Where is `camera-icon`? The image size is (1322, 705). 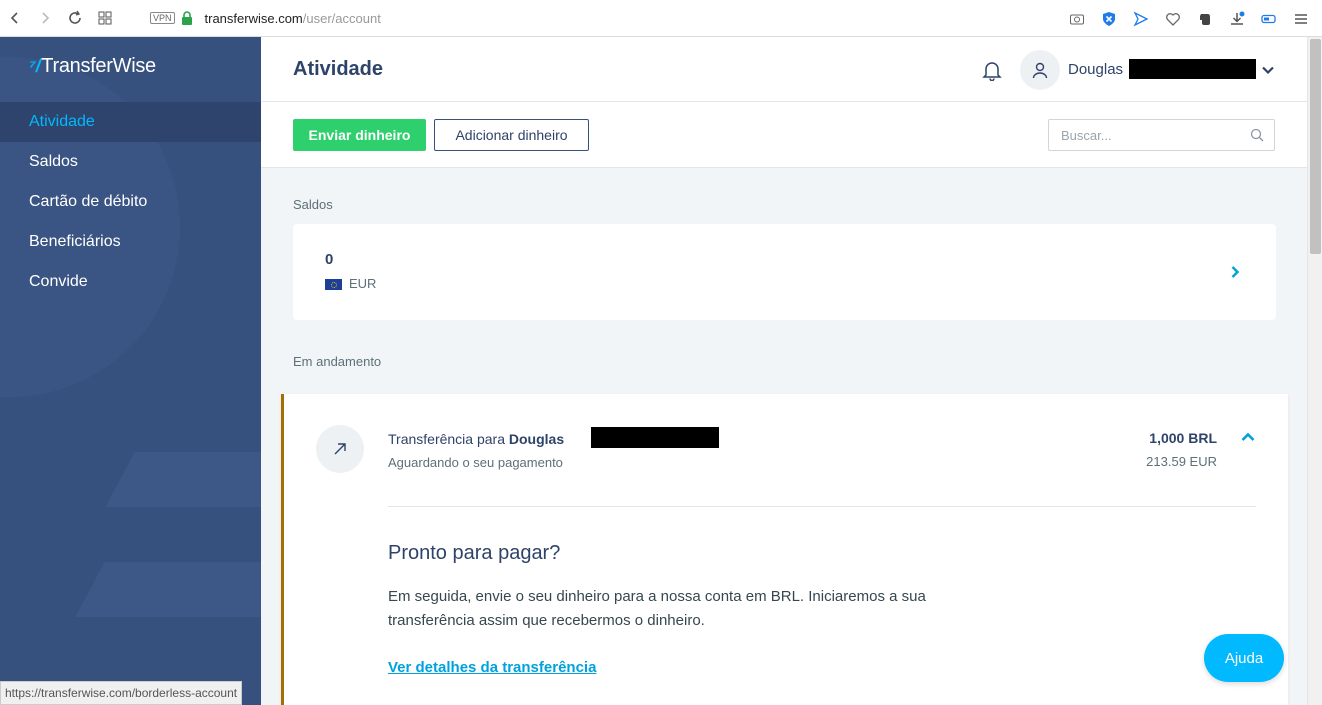
camera-icon is located at coordinates (1077, 19).